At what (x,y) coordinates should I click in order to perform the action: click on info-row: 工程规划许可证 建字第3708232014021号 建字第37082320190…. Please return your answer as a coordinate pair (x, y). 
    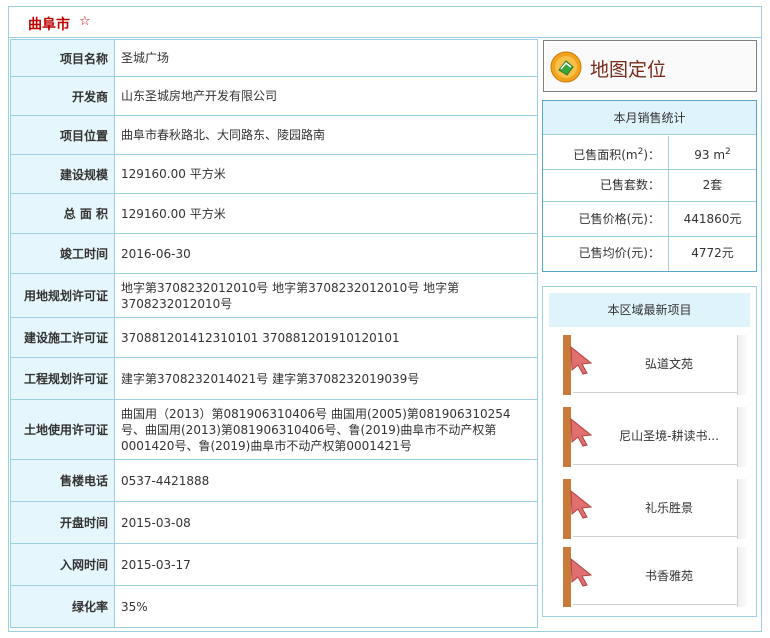
    Looking at the image, I should click on (274, 378).